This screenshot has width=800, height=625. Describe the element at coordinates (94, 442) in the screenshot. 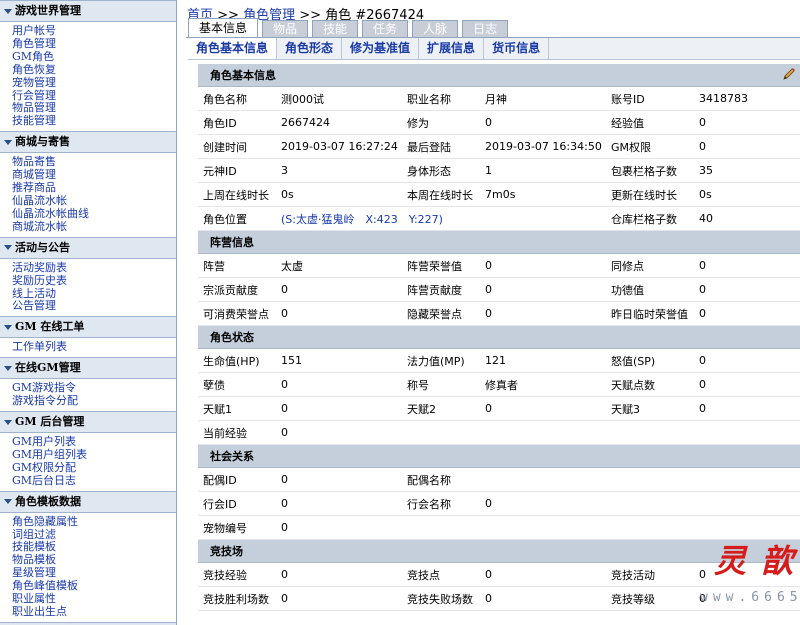

I see `sidebar-link: GM用户列表` at that location.